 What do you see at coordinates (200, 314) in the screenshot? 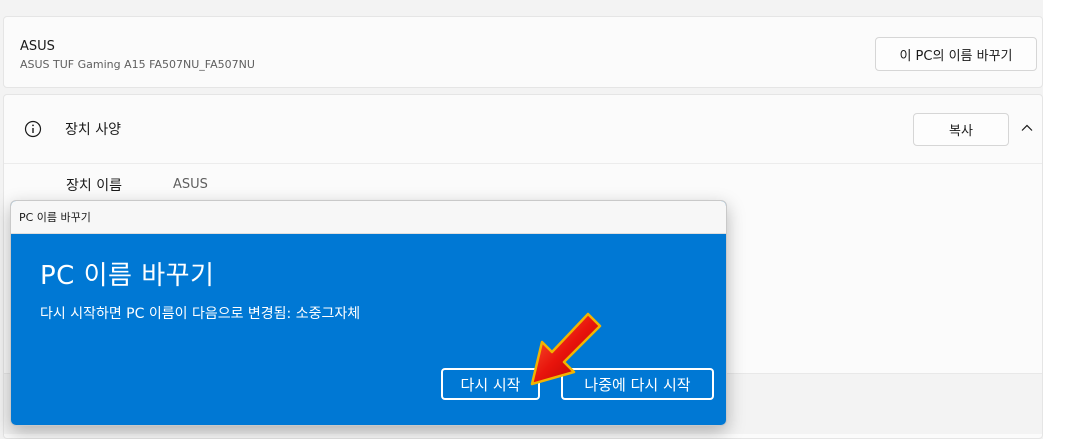
I see `dialog-message: 다시 시작하면 PC 이름이 다음으로 변경됨: 소중그자체` at bounding box center [200, 314].